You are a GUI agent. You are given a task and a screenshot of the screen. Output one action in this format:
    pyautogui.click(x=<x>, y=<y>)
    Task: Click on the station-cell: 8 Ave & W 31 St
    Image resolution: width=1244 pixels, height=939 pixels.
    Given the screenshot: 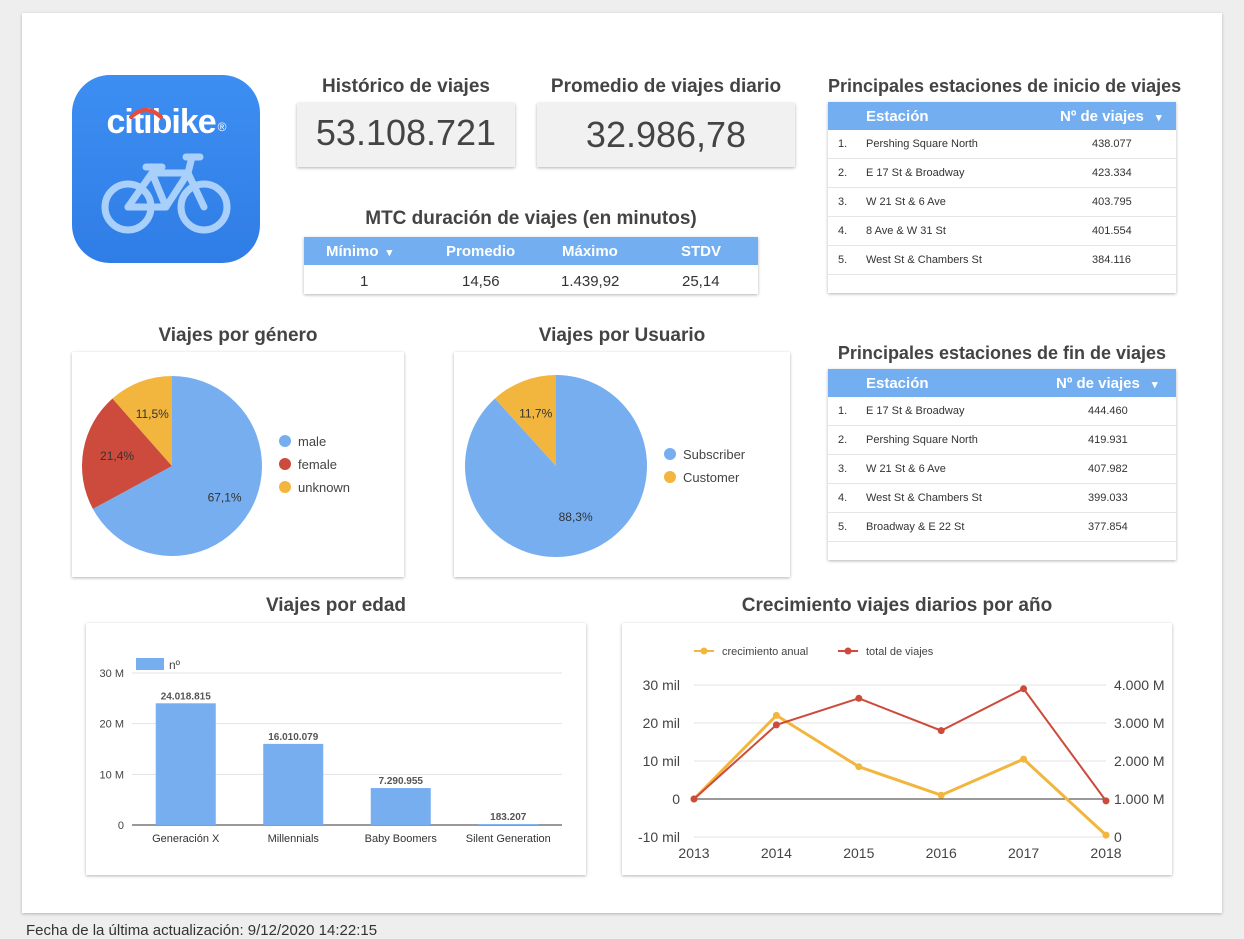 What is the action you would take?
    pyautogui.click(x=906, y=231)
    